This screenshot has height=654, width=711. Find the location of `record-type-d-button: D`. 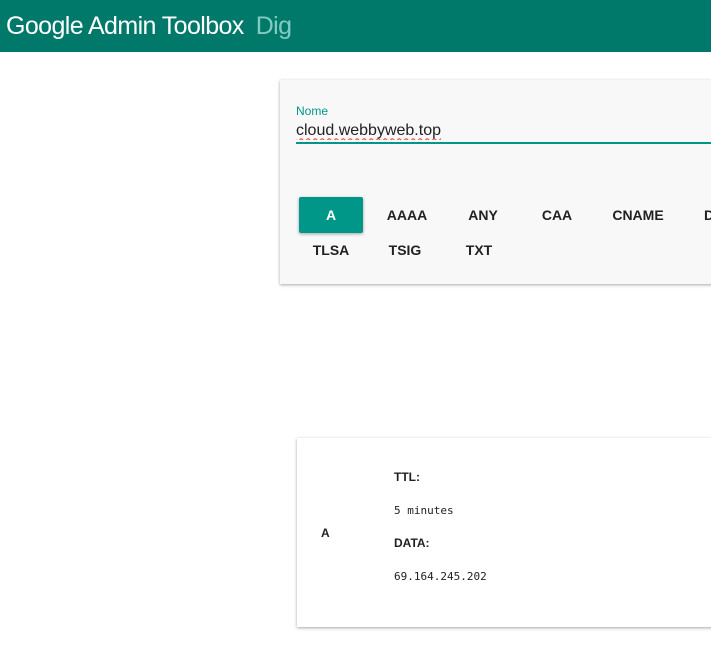

record-type-d-button: D is located at coordinates (699, 215).